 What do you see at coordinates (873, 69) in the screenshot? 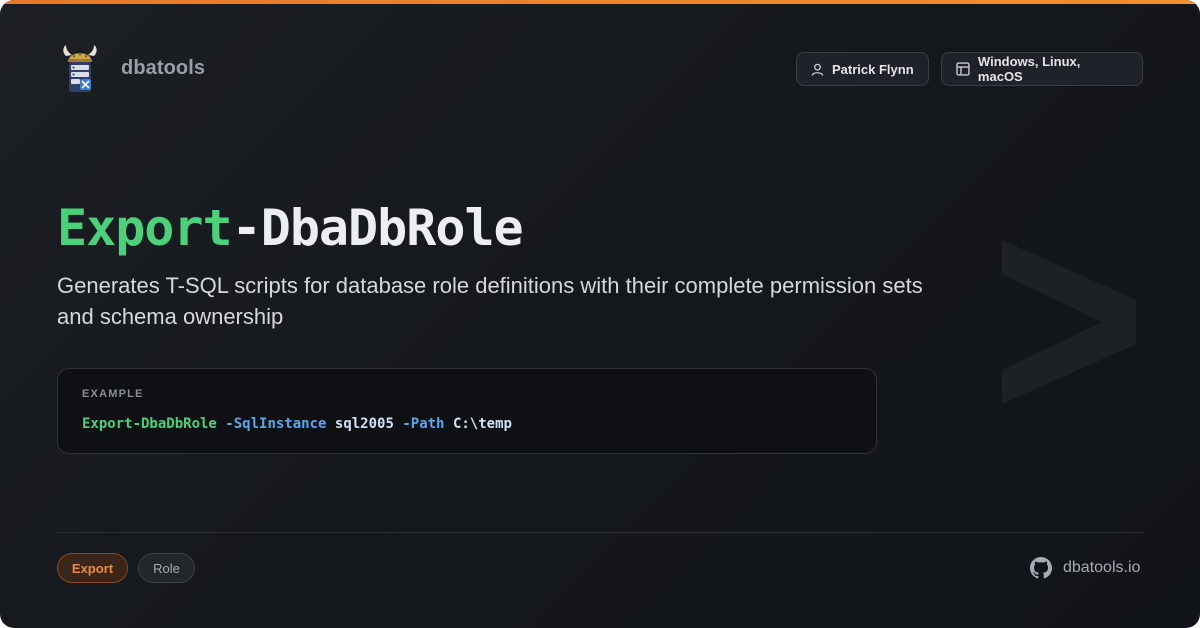
I see `author-name: Patrick Flynn` at bounding box center [873, 69].